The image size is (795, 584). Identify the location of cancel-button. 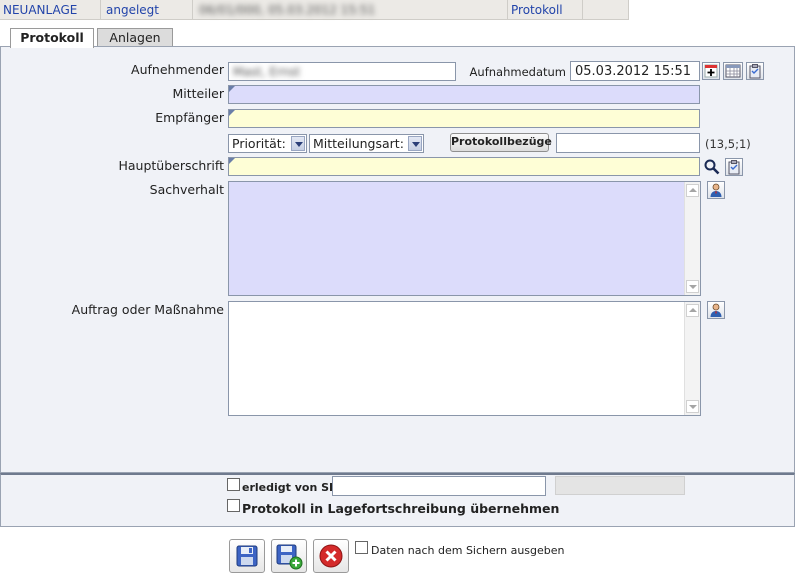
(331, 556).